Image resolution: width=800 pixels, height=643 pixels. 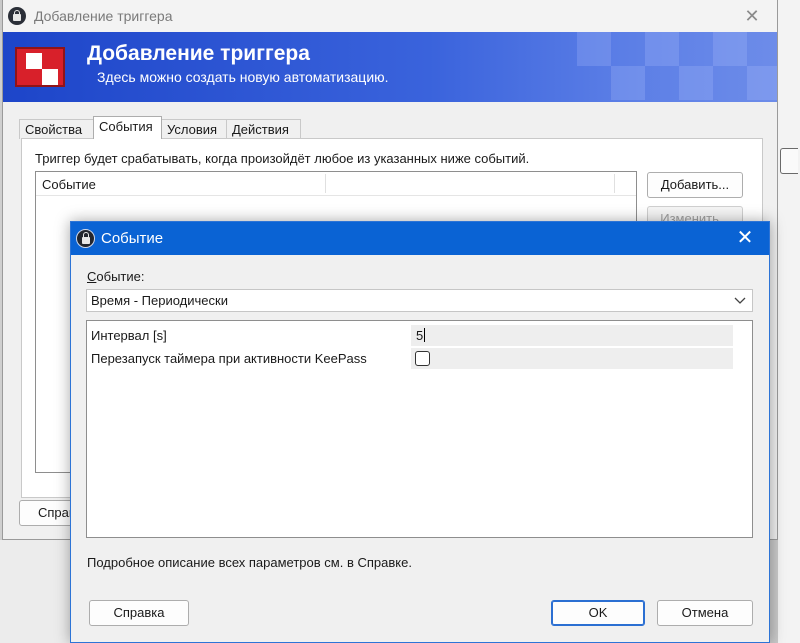 I want to click on dialog-close-button: ✕, so click(x=745, y=238).